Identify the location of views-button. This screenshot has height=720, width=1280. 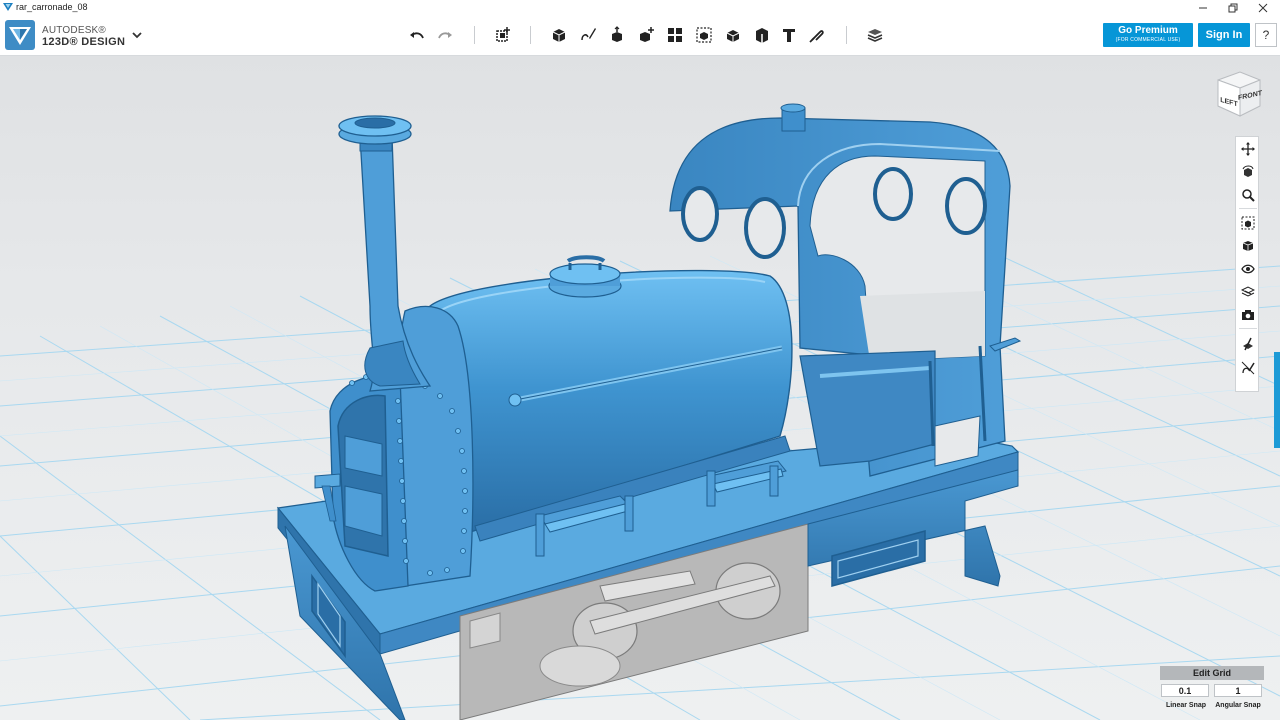
(1248, 246).